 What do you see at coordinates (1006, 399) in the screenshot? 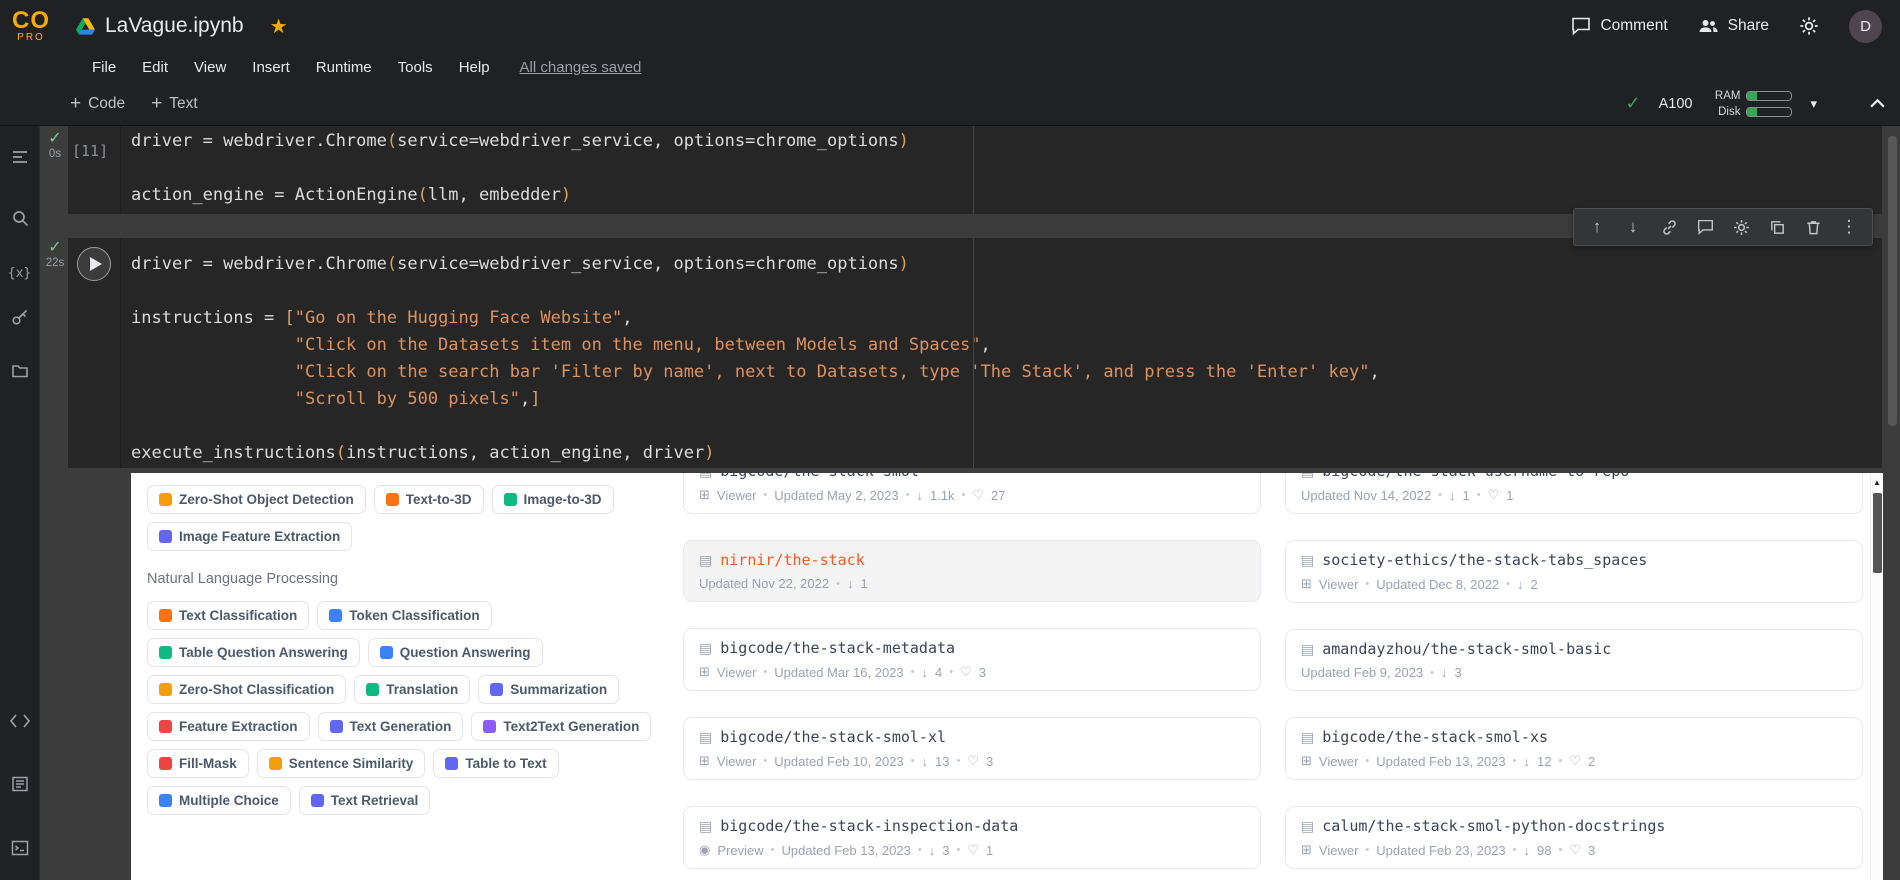
I see `code-line: "Scroll by 500 pixels",]` at bounding box center [1006, 399].